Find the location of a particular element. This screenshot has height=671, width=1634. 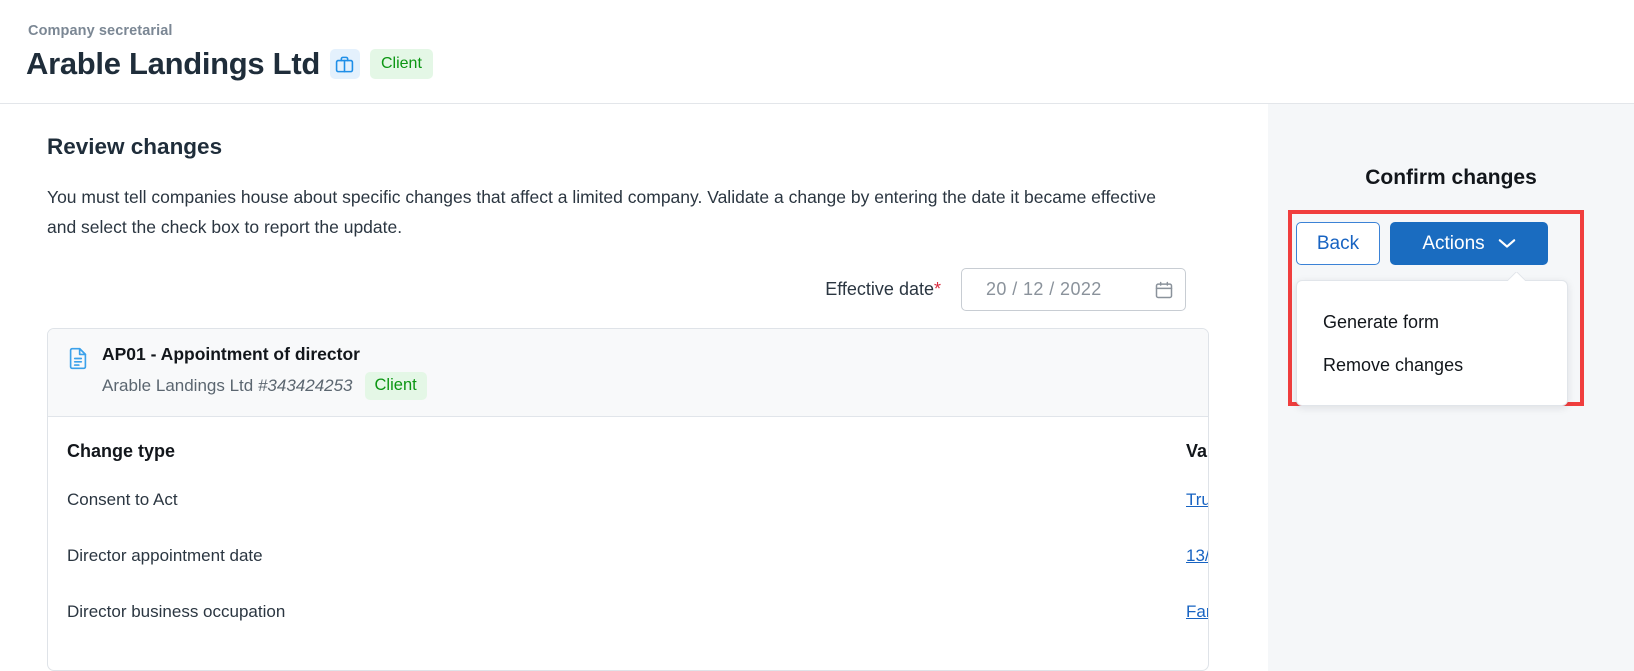

table-row: Director appointment date 13/12/2022 is located at coordinates (628, 556).